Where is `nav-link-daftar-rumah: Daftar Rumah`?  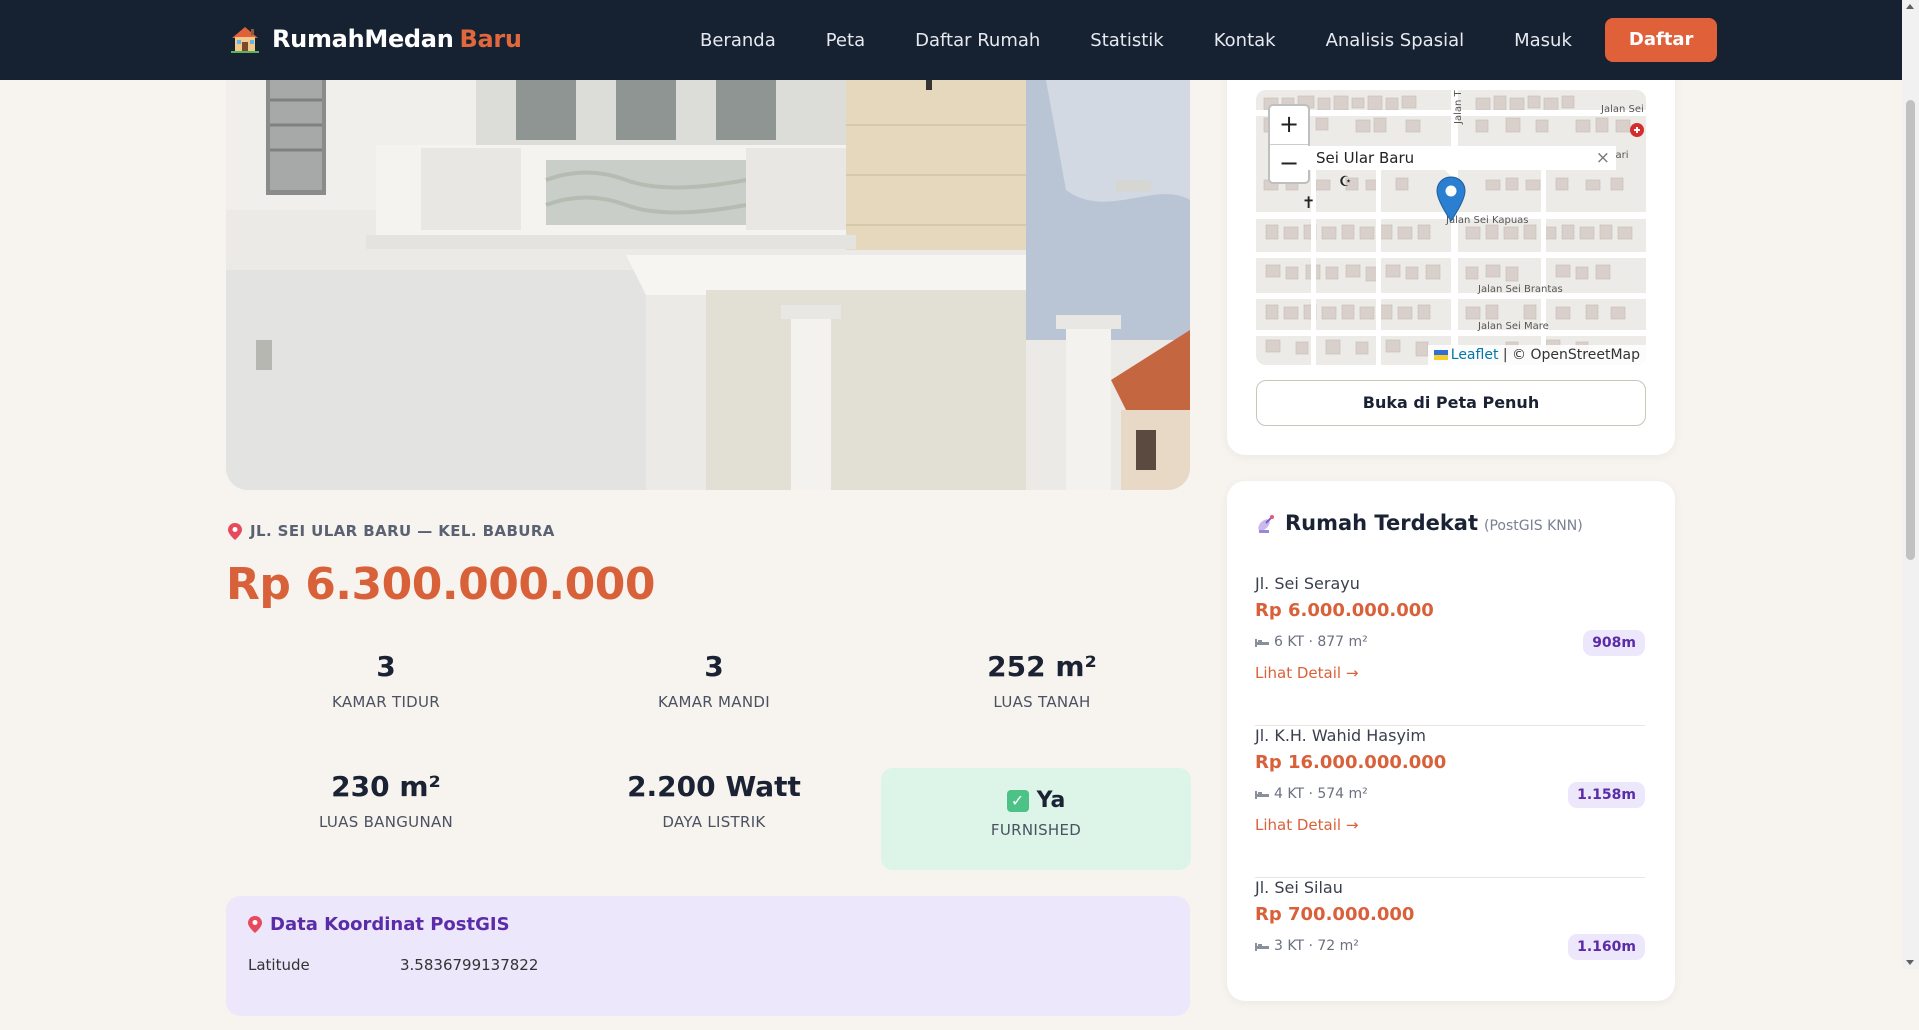 nav-link-daftar-rumah: Daftar Rumah is located at coordinates (977, 40).